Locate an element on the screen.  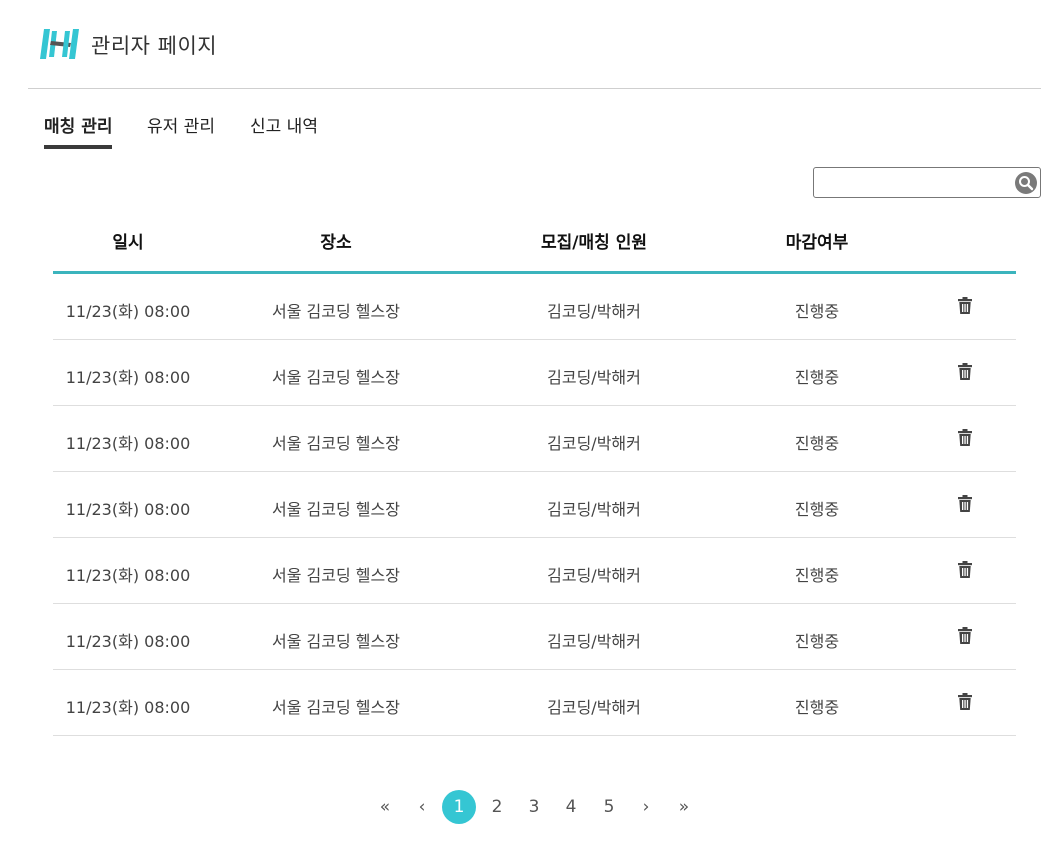
app-header: 관리자 페이지 is located at coordinates (534, 44).